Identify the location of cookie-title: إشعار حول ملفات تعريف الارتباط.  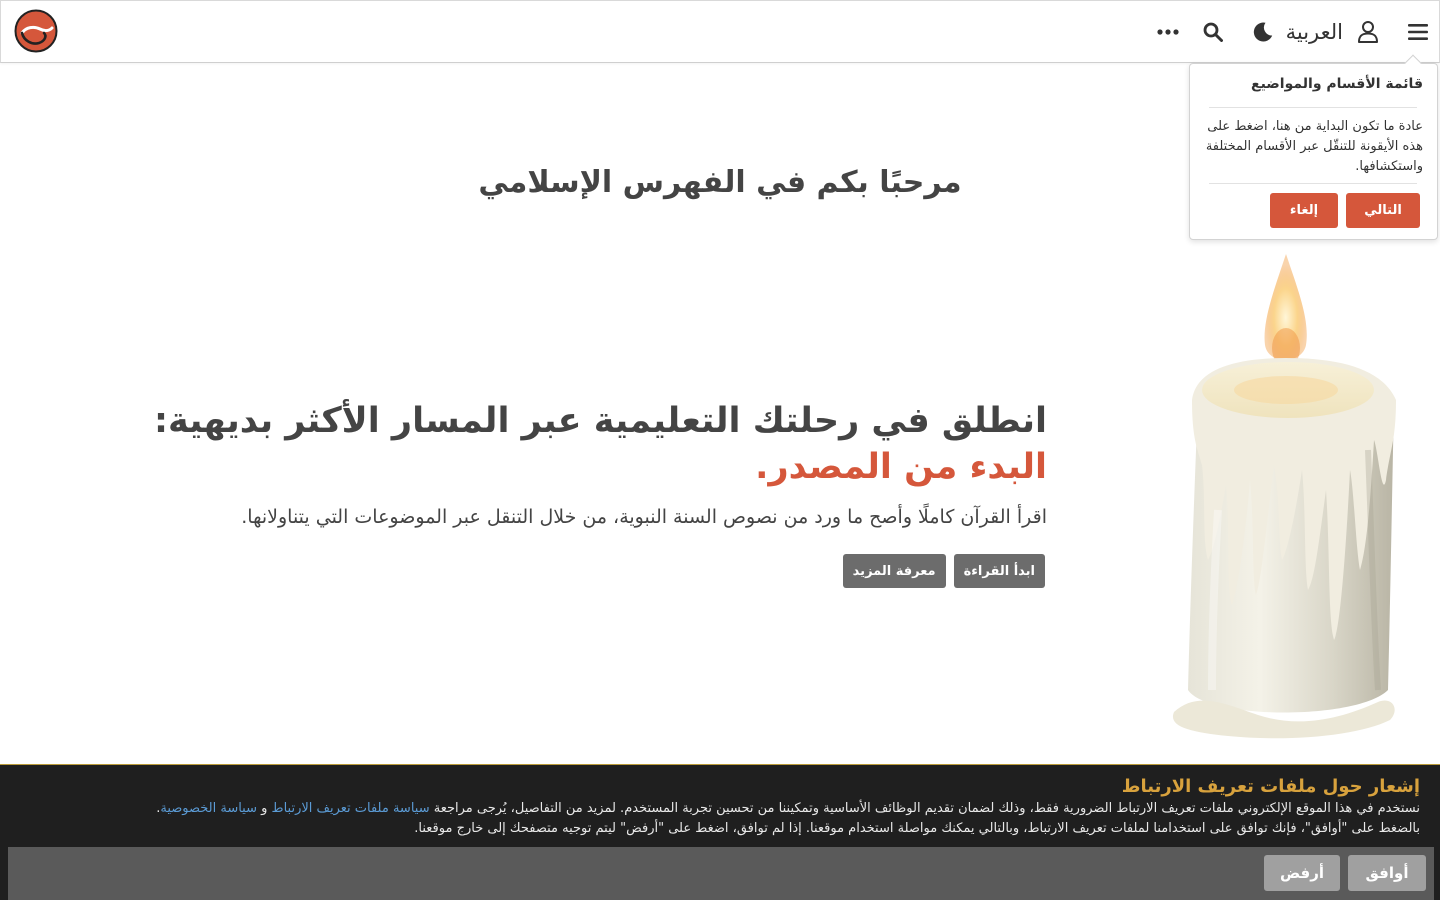
(1270, 786).